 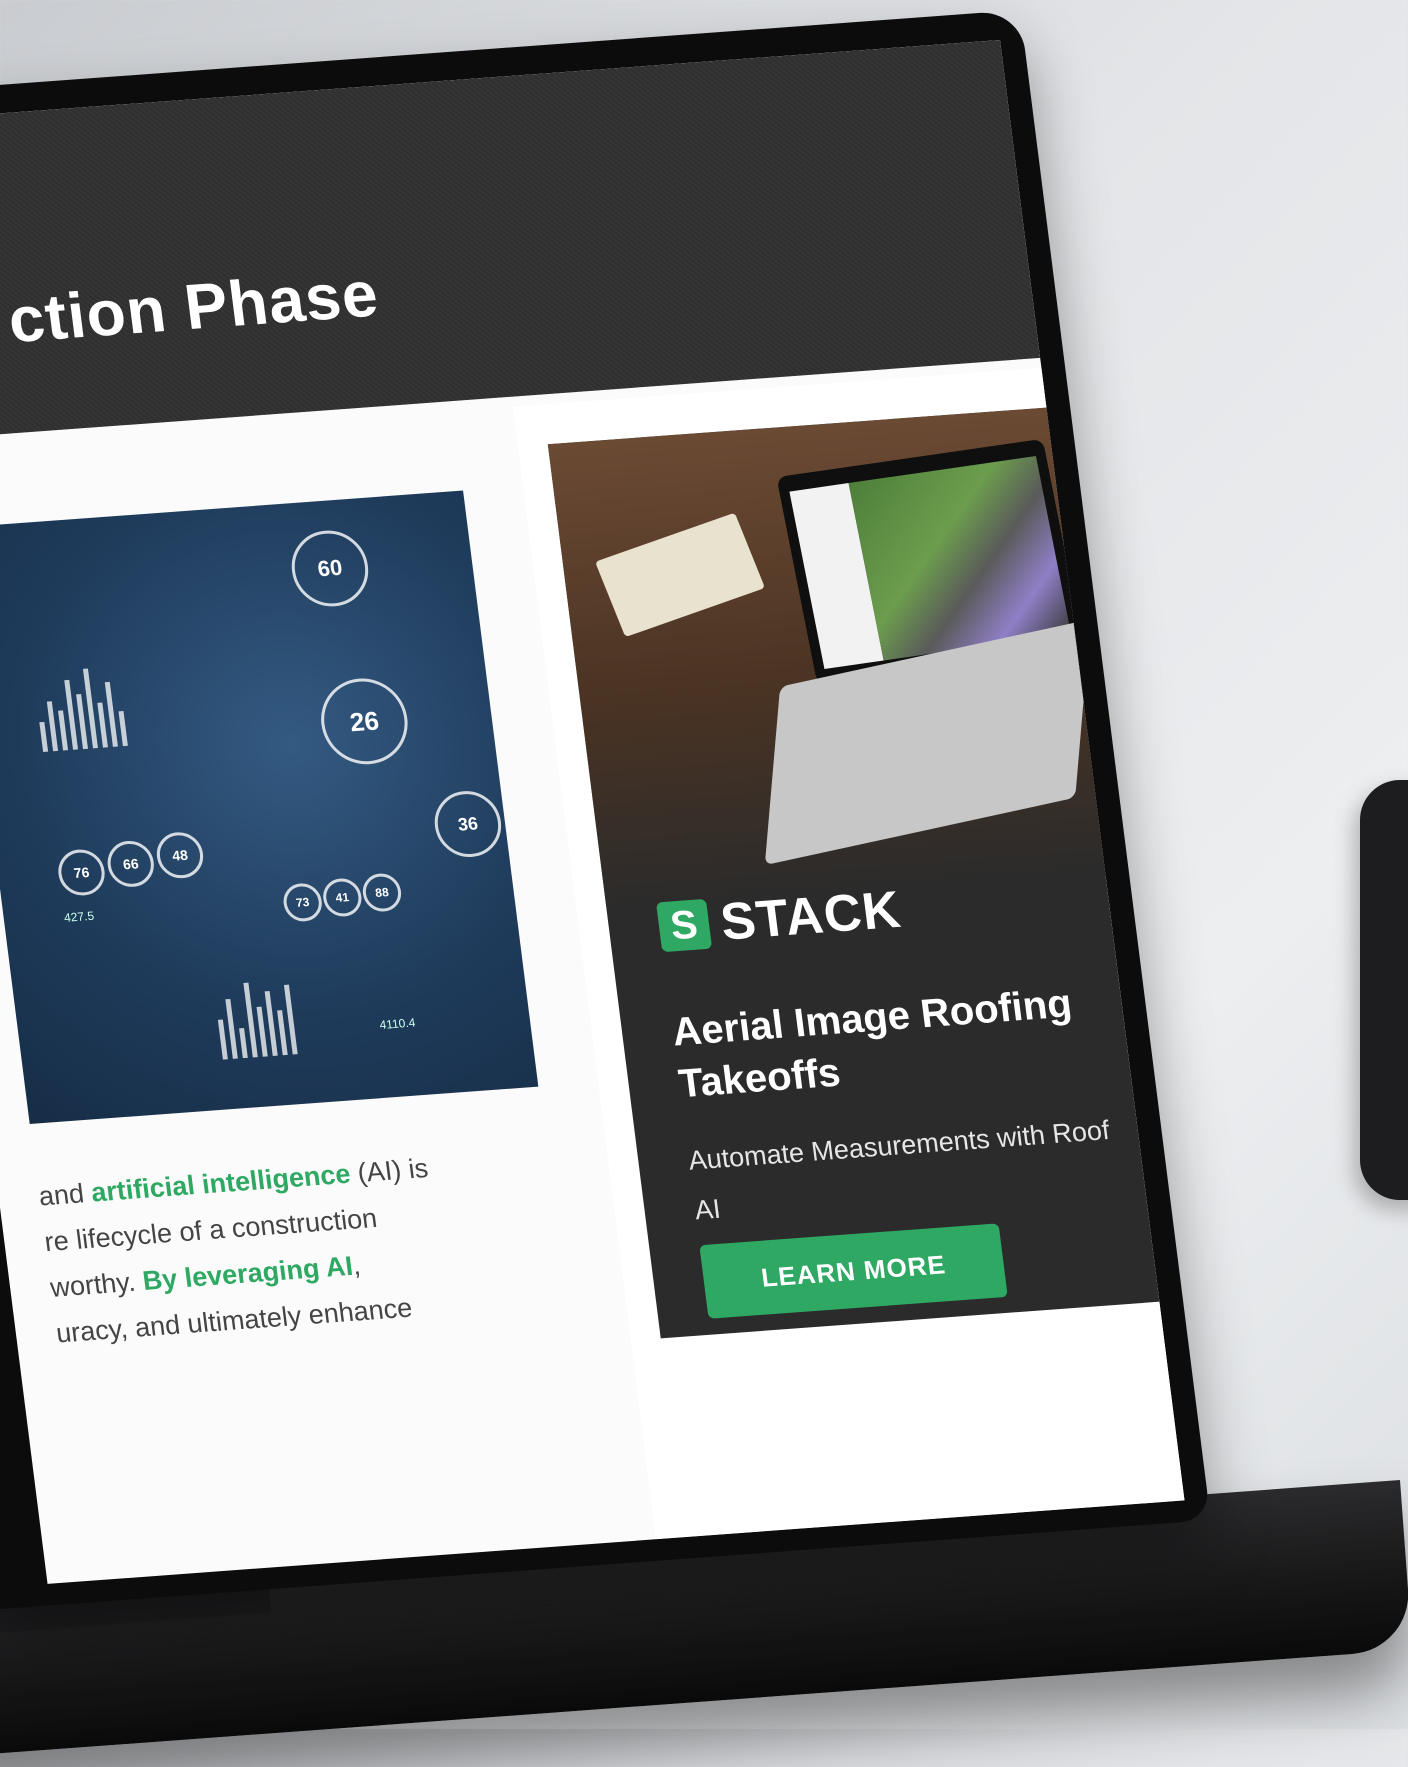 I want to click on learn-more-button: LEARN MORE, so click(x=853, y=1271).